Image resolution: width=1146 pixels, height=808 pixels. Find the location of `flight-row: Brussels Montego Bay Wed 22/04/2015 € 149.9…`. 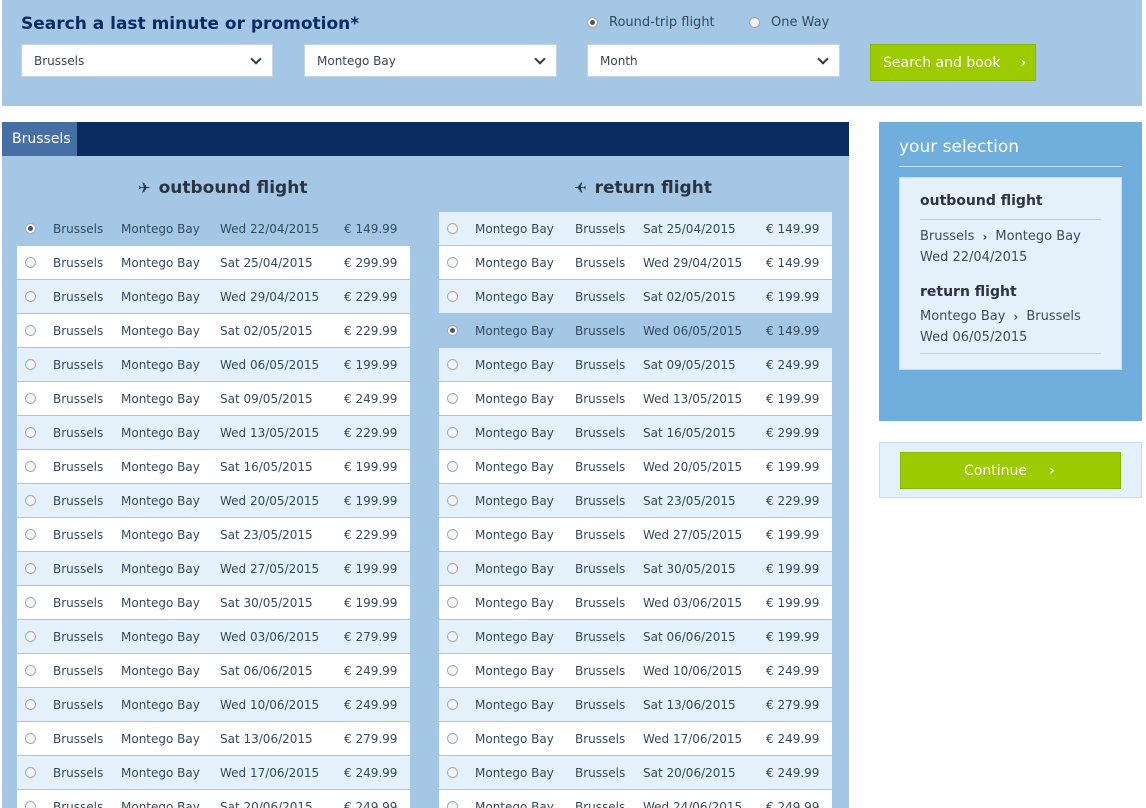

flight-row: Brussels Montego Bay Wed 22/04/2015 € 149.9… is located at coordinates (213, 229).